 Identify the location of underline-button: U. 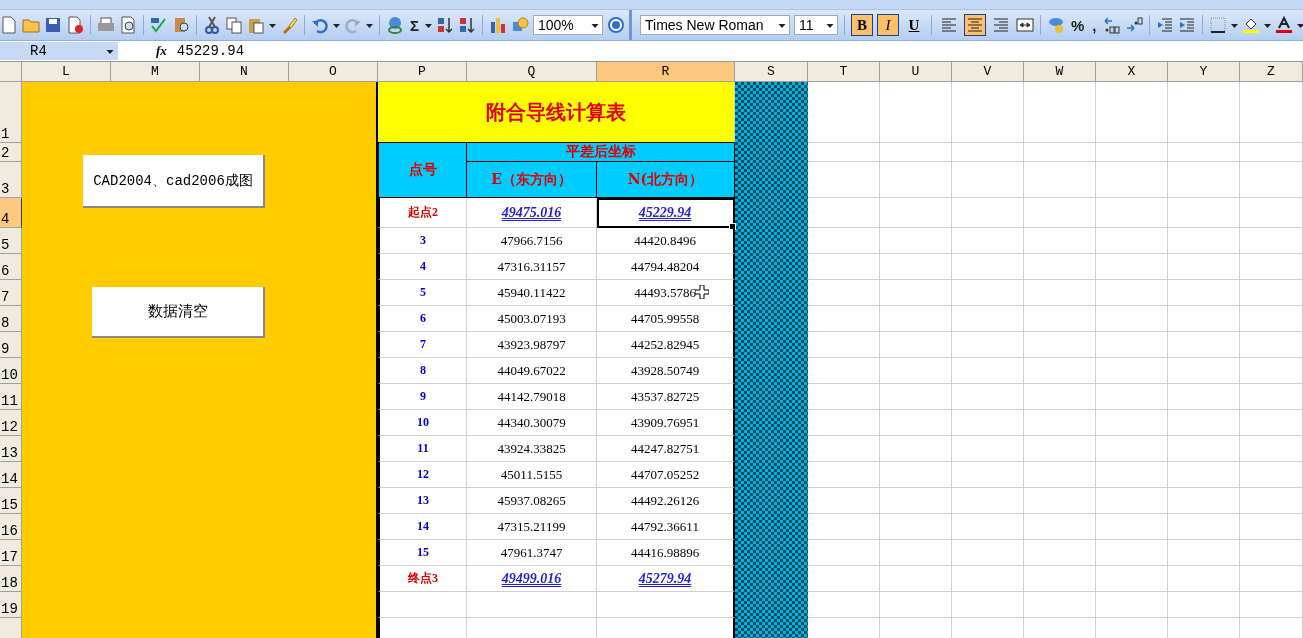
(914, 25).